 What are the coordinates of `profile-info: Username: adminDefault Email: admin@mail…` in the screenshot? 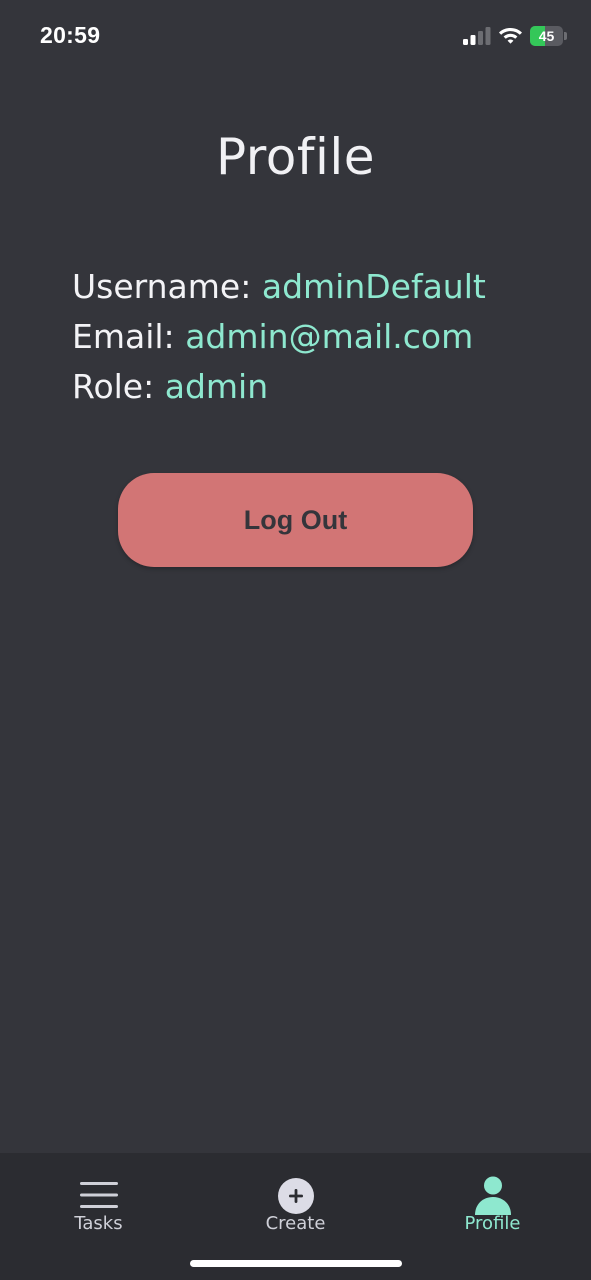 It's located at (322, 337).